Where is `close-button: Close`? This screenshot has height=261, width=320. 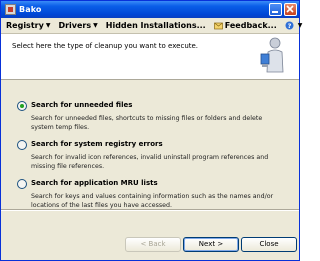 close-button: Close is located at coordinates (269, 244).